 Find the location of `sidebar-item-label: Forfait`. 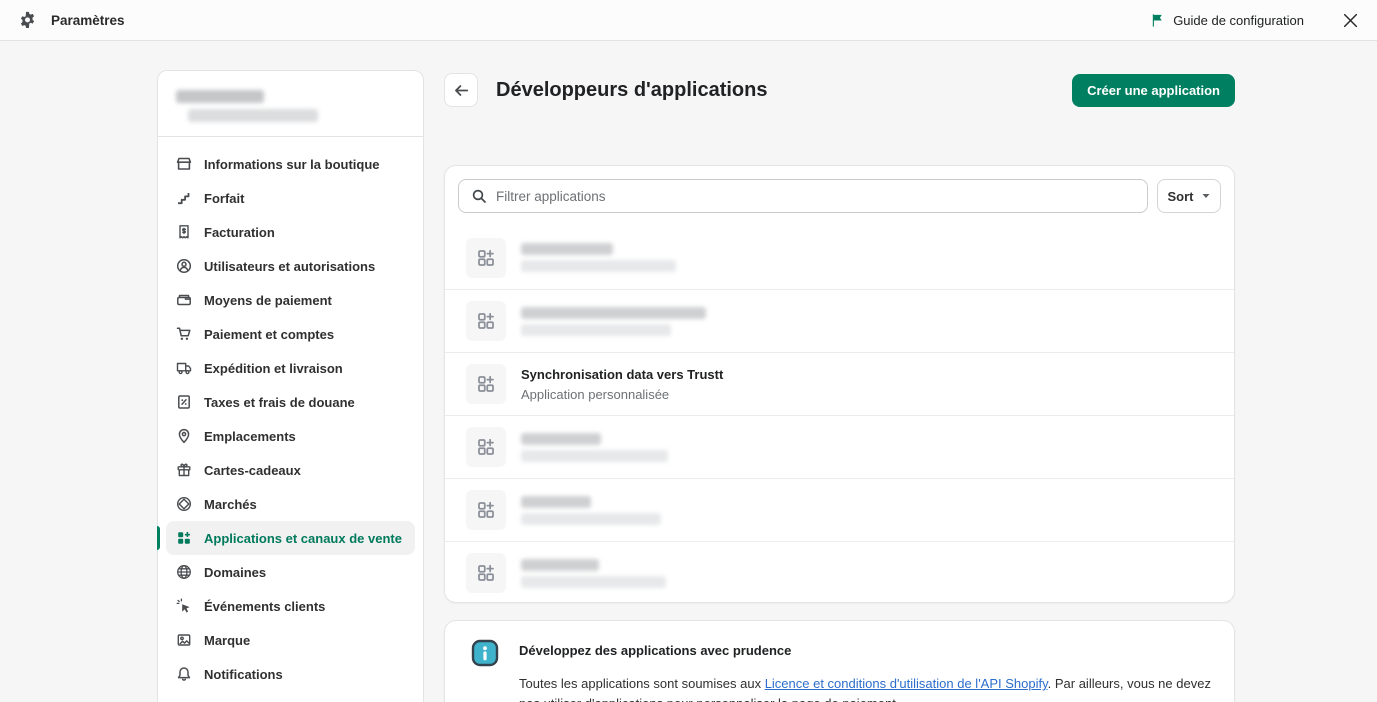

sidebar-item-label: Forfait is located at coordinates (224, 198).